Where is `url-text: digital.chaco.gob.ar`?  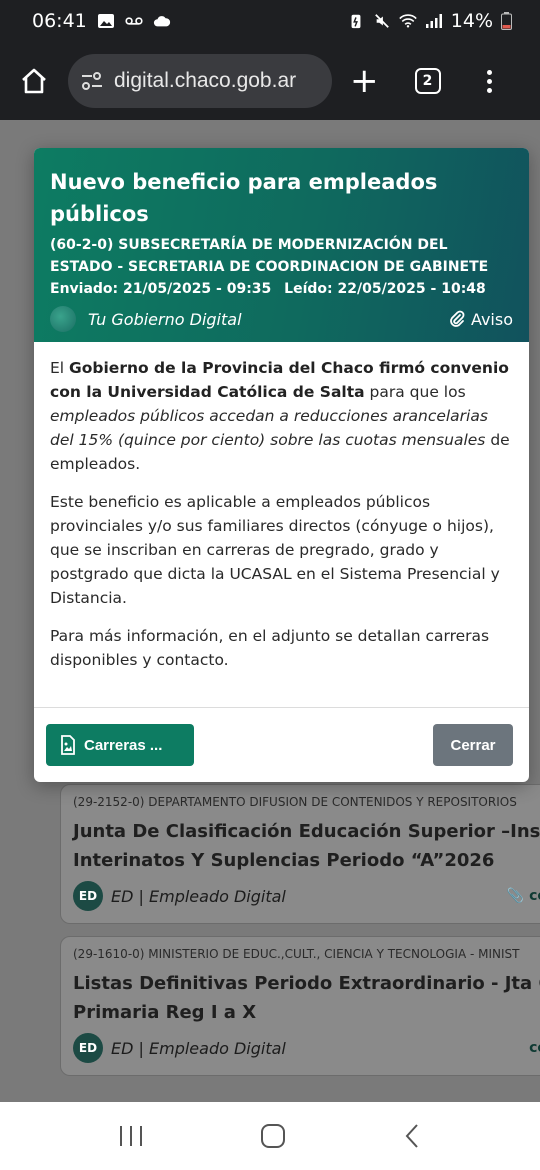 url-text: digital.chaco.gob.ar is located at coordinates (205, 80).